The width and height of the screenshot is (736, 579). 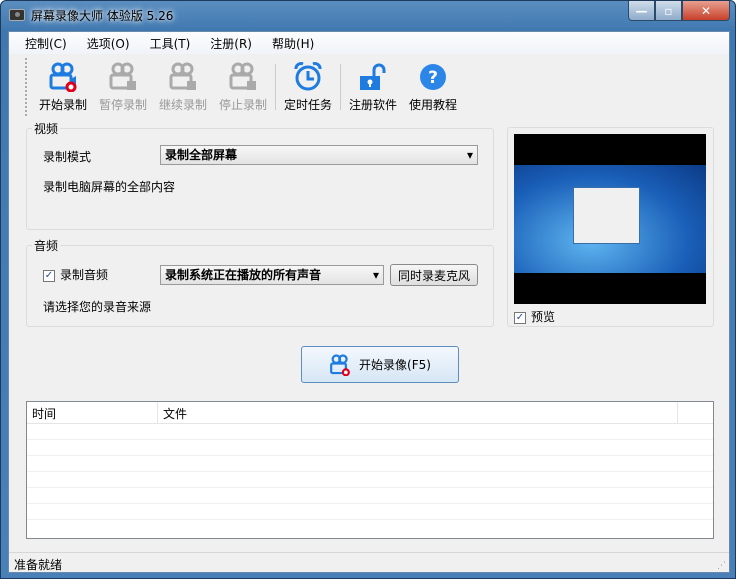 I want to click on pause-record-button: 暂停录制, so click(x=123, y=87).